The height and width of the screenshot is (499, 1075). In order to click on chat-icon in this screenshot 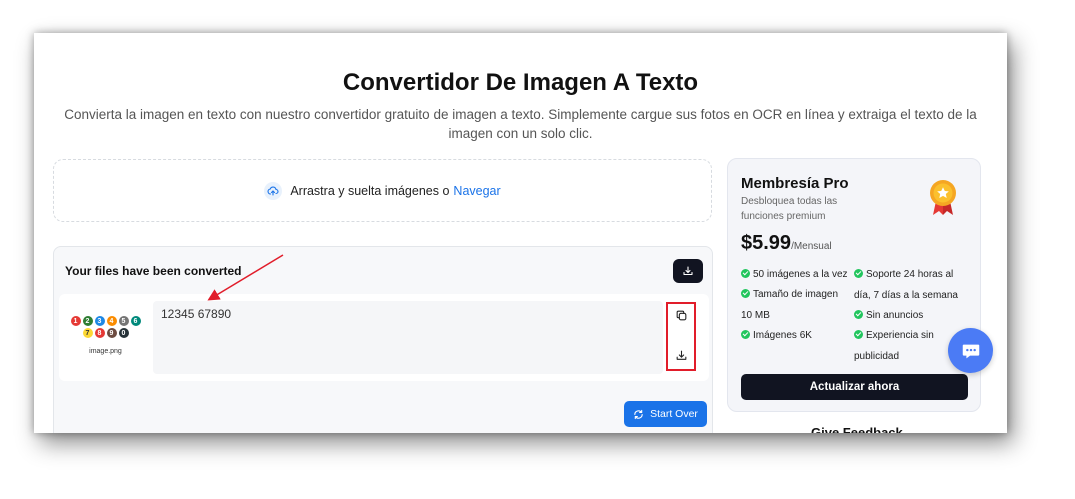, I will do `click(970, 351)`.